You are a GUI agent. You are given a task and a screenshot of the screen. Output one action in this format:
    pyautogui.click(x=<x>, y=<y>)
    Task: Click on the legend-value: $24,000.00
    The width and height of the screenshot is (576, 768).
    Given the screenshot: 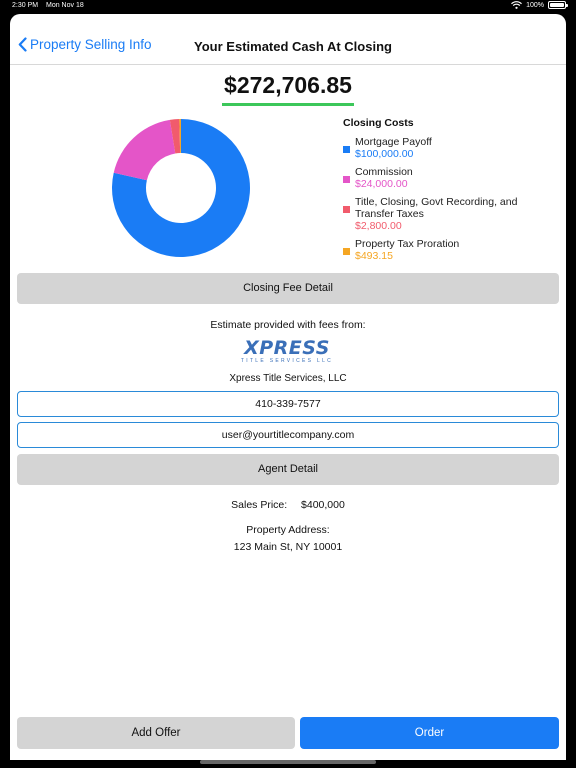 What is the action you would take?
    pyautogui.click(x=381, y=184)
    